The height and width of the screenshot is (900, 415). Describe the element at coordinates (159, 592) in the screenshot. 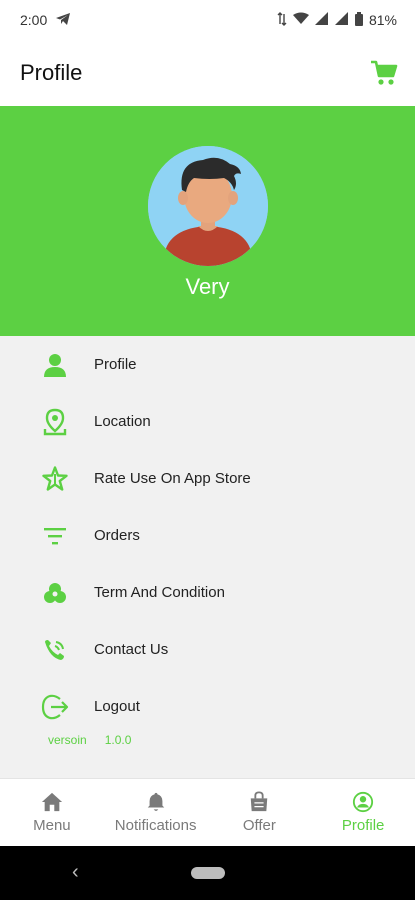

I see `menu-item-label: Term And Condition` at that location.